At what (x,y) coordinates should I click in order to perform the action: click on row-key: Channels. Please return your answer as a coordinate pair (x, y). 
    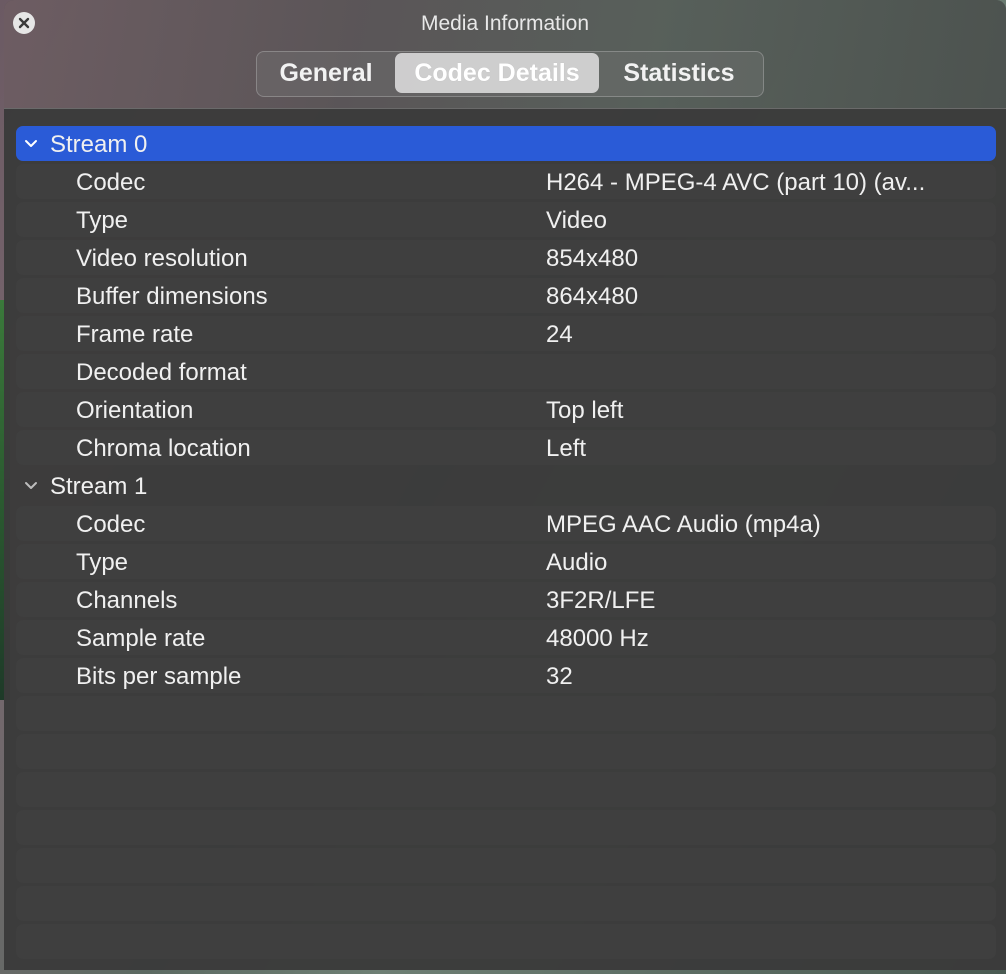
    Looking at the image, I should click on (127, 600).